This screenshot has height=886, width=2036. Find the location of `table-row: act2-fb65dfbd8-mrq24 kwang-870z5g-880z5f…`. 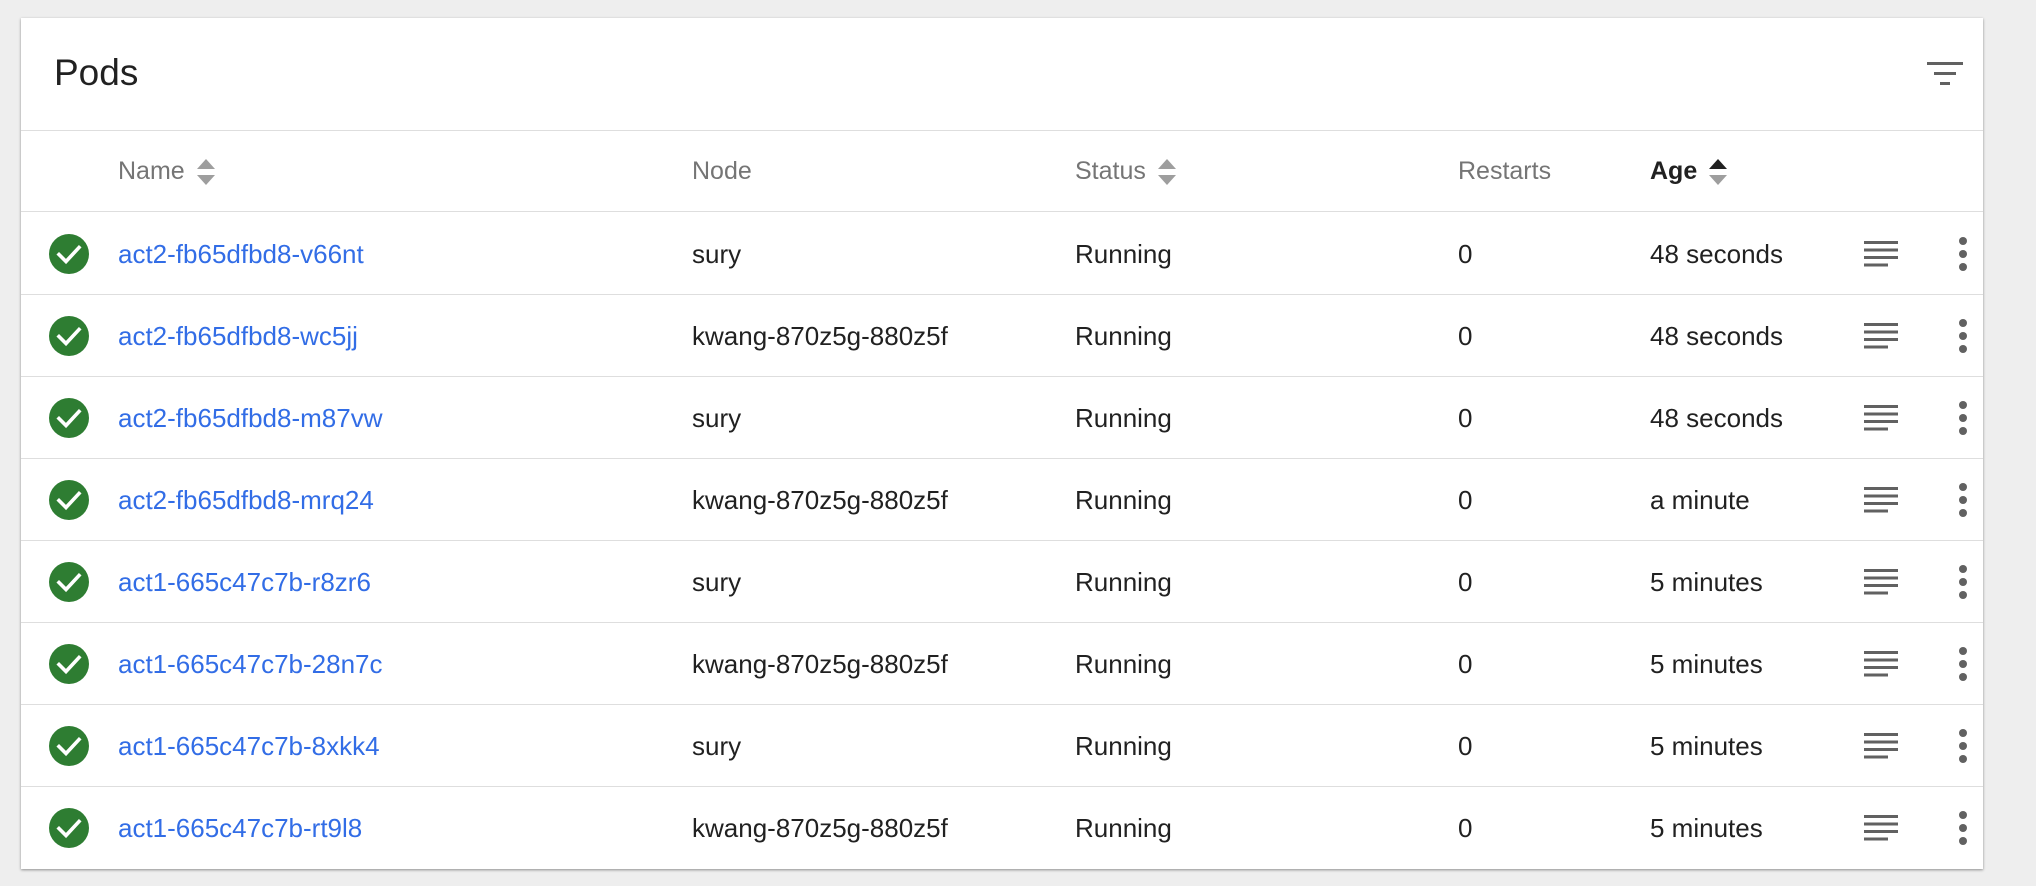

table-row: act2-fb65dfbd8-mrq24 kwang-870z5g-880z5f… is located at coordinates (1002, 500).